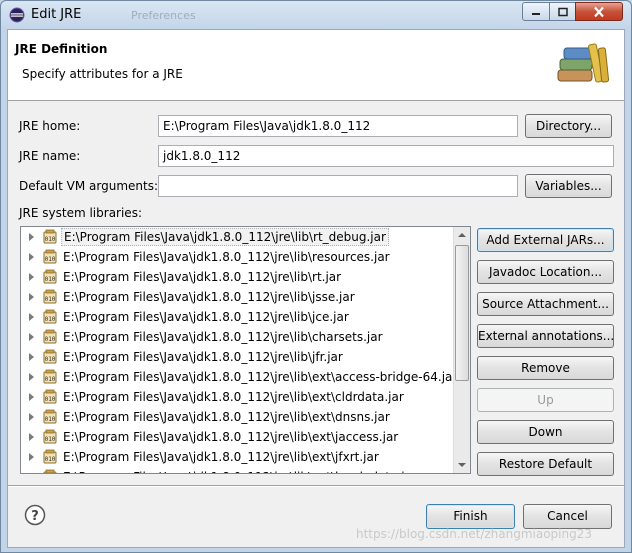  Describe the element at coordinates (50, 156) in the screenshot. I see `jre-name-label: JRE name:` at that location.